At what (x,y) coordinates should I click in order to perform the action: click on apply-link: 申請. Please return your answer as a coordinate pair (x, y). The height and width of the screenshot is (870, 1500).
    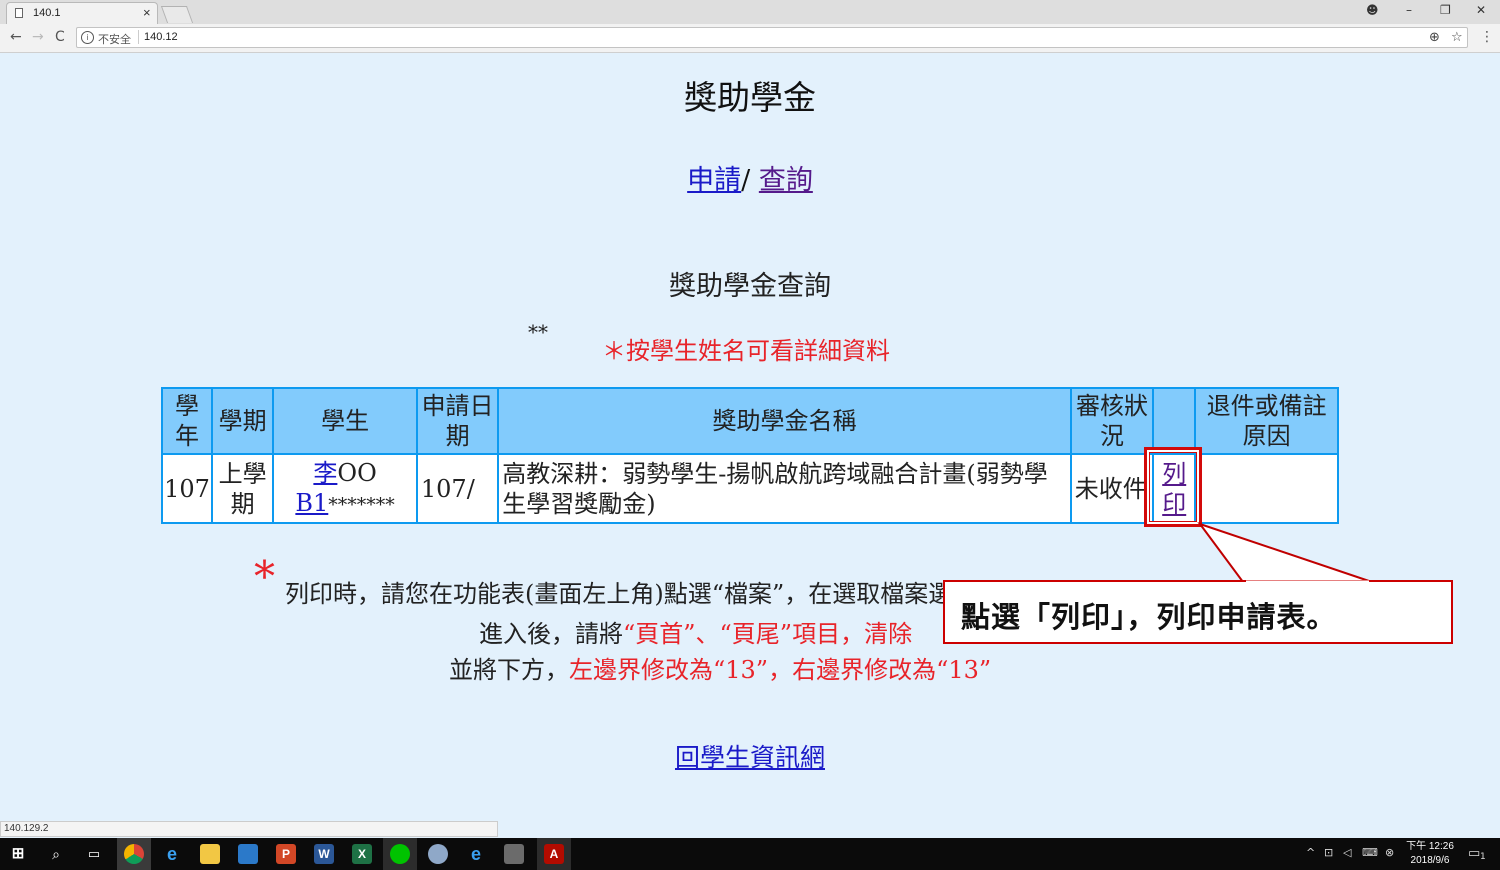
    Looking at the image, I should click on (714, 180).